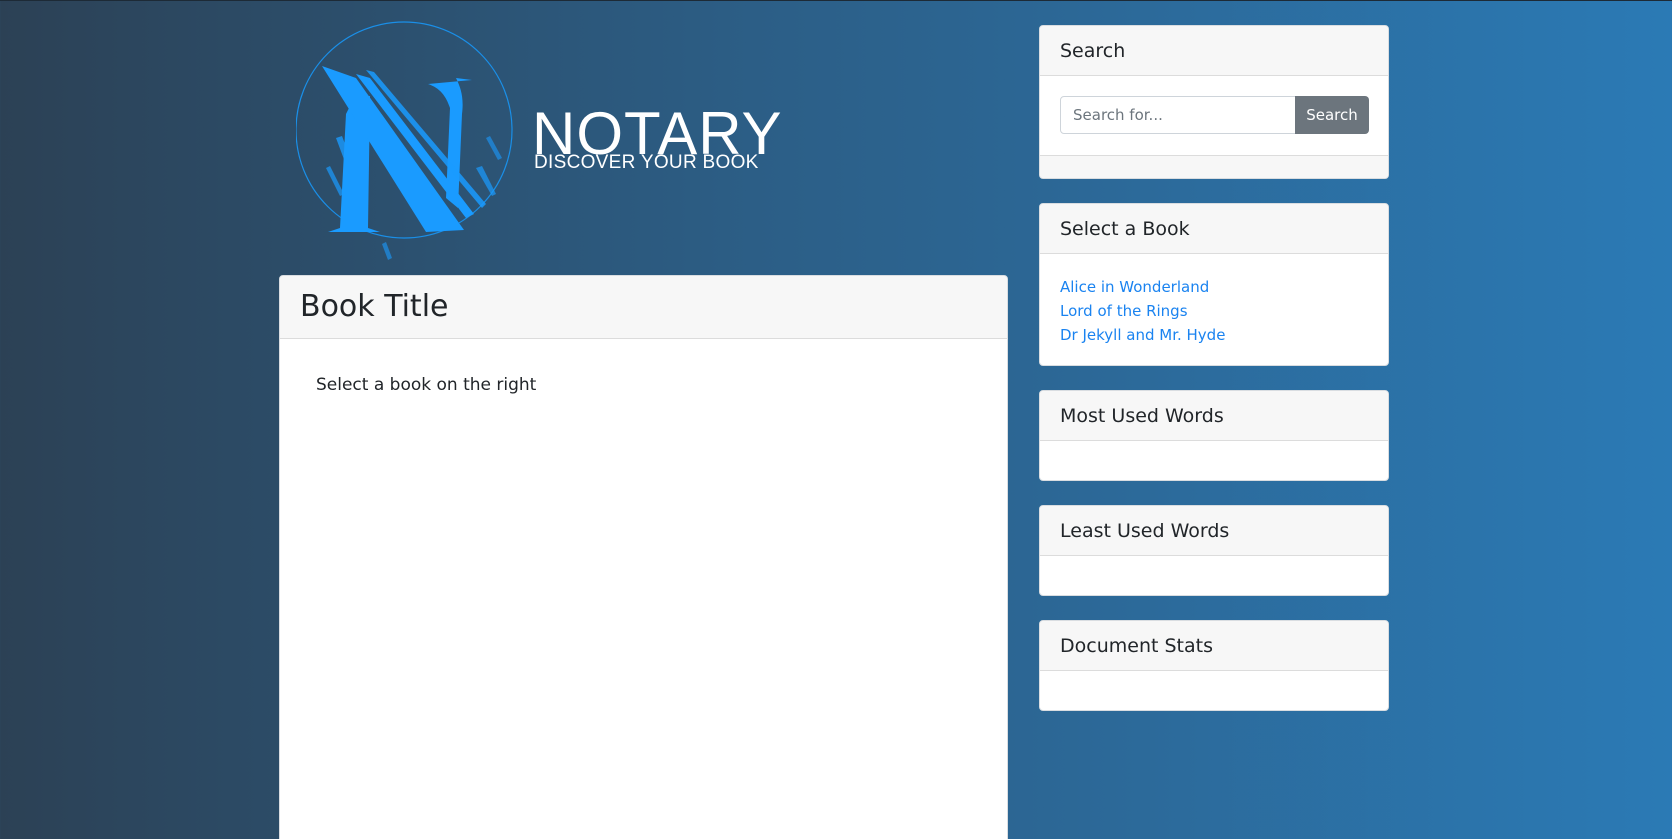 Image resolution: width=1672 pixels, height=839 pixels. What do you see at coordinates (1214, 646) in the screenshot?
I see `document-stats-header: Document Stats` at bounding box center [1214, 646].